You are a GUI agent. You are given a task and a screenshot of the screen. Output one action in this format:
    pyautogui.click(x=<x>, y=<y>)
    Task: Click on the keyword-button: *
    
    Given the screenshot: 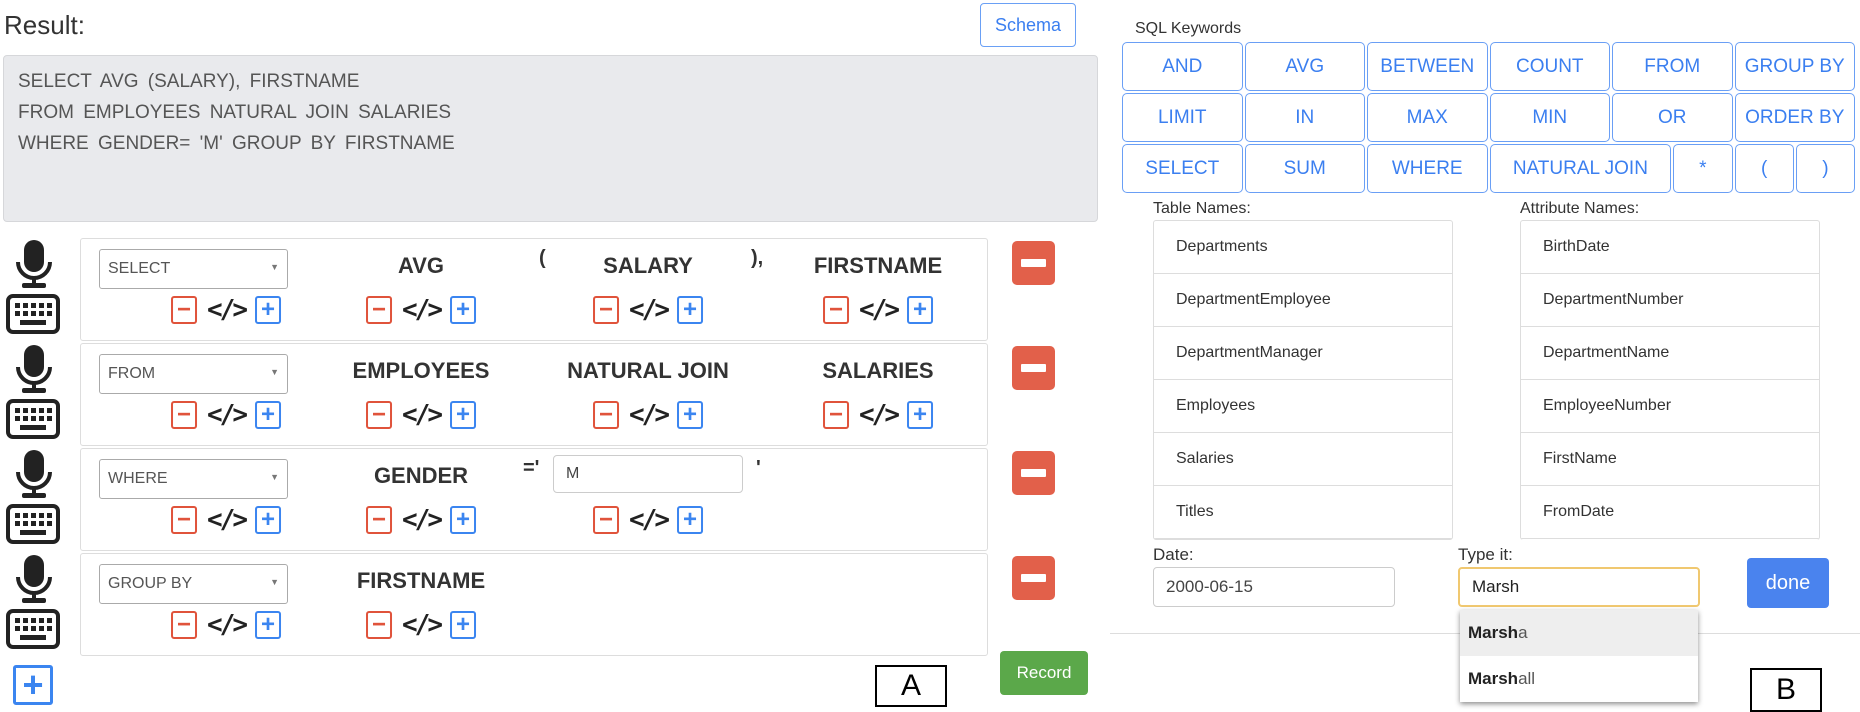 What is the action you would take?
    pyautogui.click(x=1703, y=168)
    